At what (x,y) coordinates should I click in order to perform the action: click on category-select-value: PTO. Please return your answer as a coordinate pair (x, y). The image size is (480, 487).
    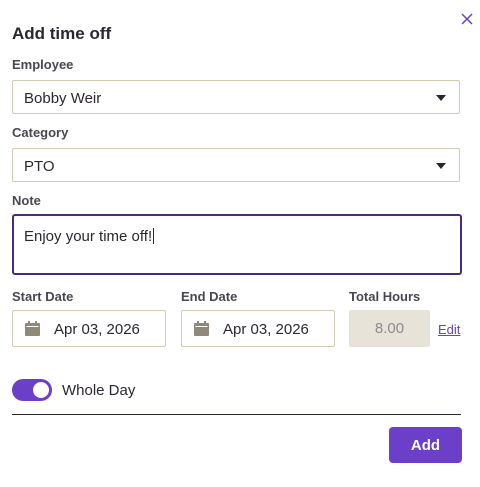
    Looking at the image, I should click on (39, 166).